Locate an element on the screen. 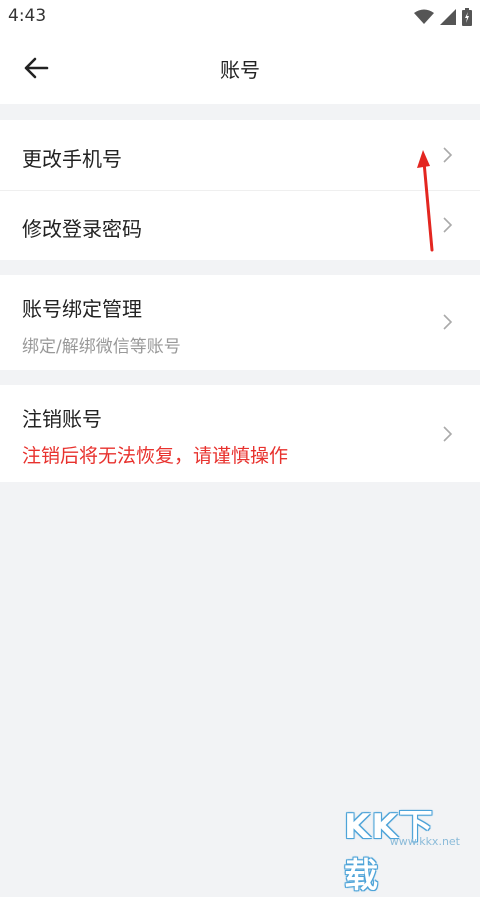  change-phone-label: 更改手机号 is located at coordinates (72, 159).